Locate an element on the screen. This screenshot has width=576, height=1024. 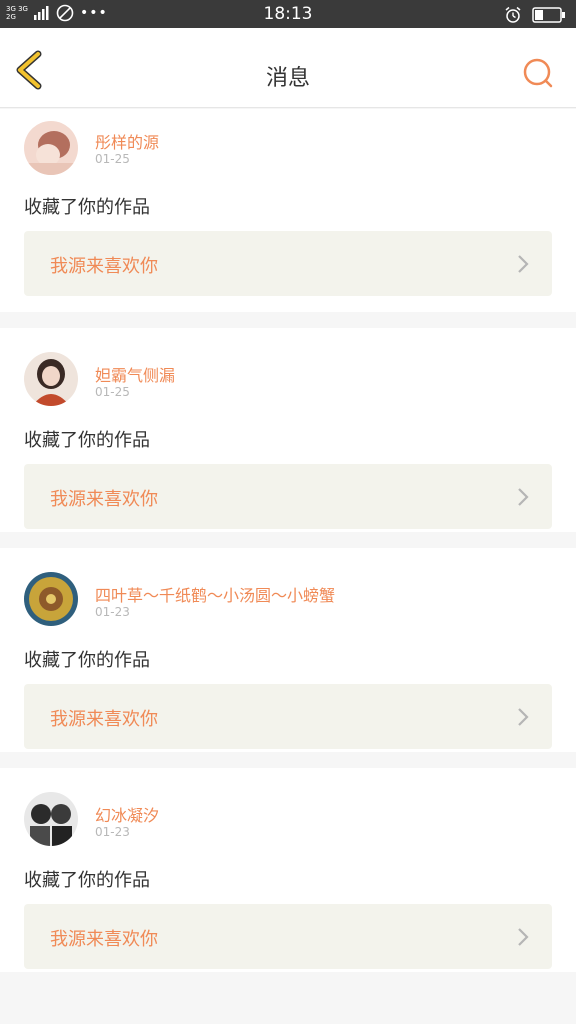
status-right is located at coordinates (535, 15).